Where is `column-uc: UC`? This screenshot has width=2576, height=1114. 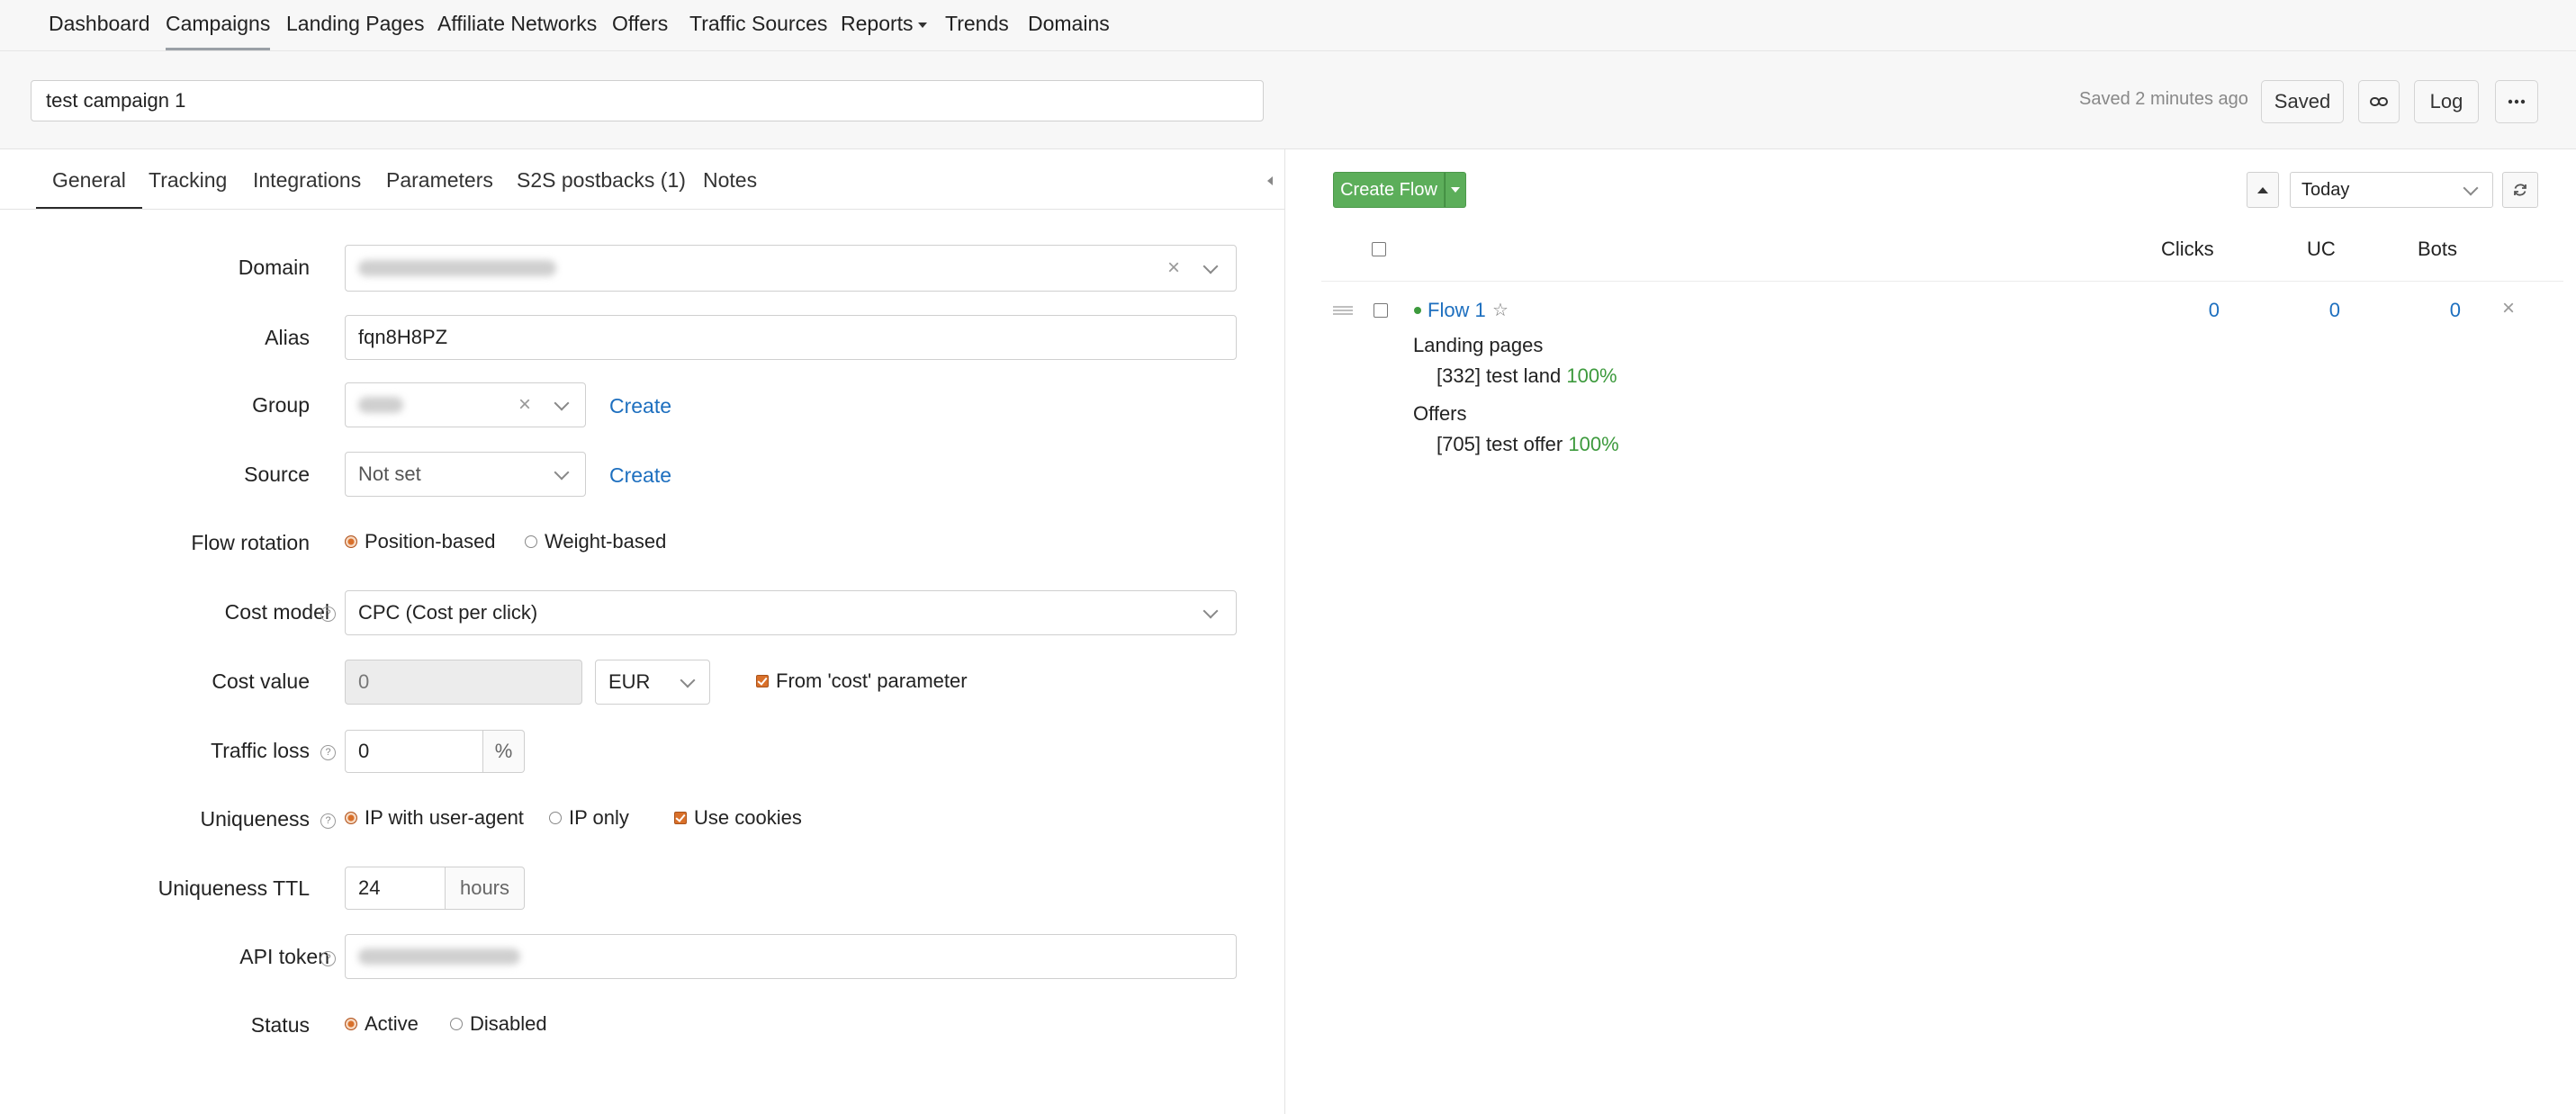 column-uc: UC is located at coordinates (2321, 249).